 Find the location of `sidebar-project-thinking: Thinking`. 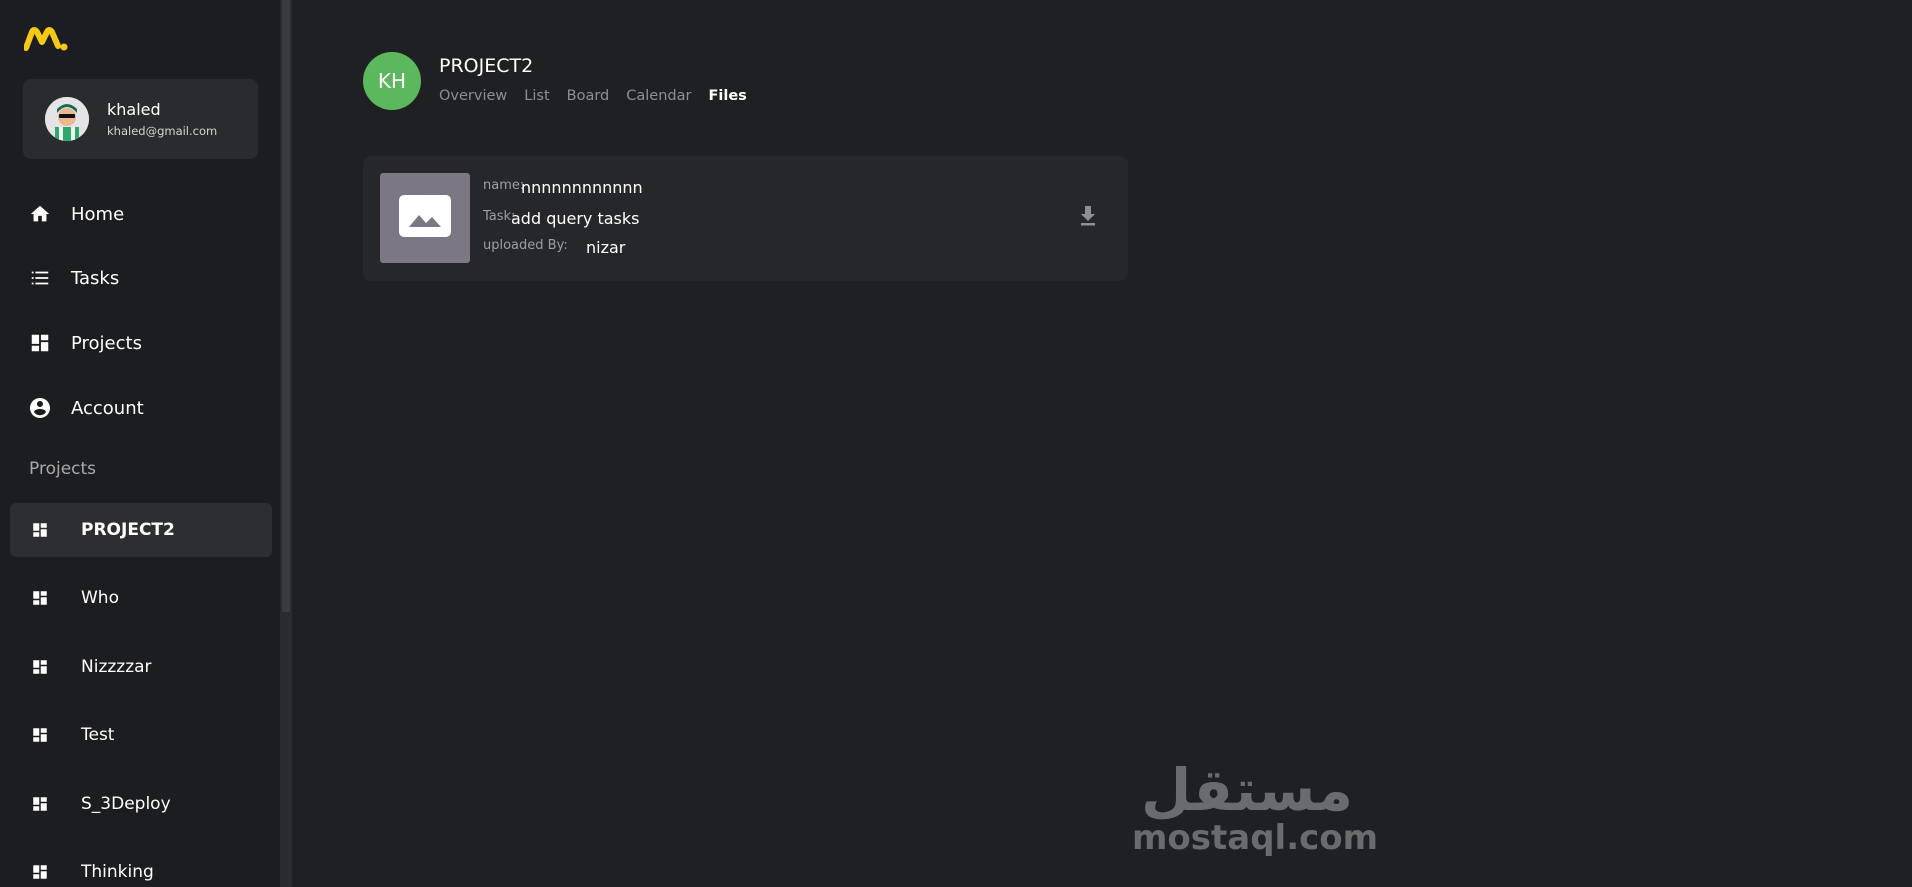

sidebar-project-thinking: Thinking is located at coordinates (141, 866).